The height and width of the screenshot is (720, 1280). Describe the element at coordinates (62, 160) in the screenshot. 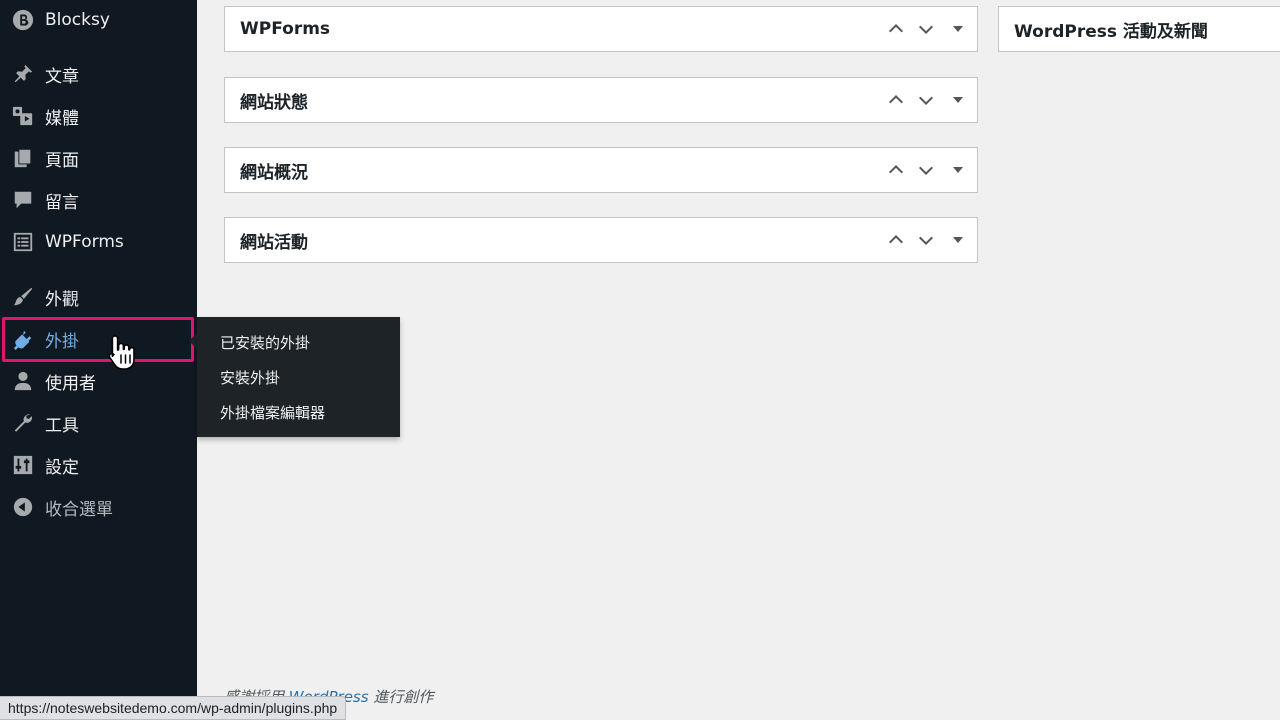

I see `sidebar-item-label: 頁面` at that location.